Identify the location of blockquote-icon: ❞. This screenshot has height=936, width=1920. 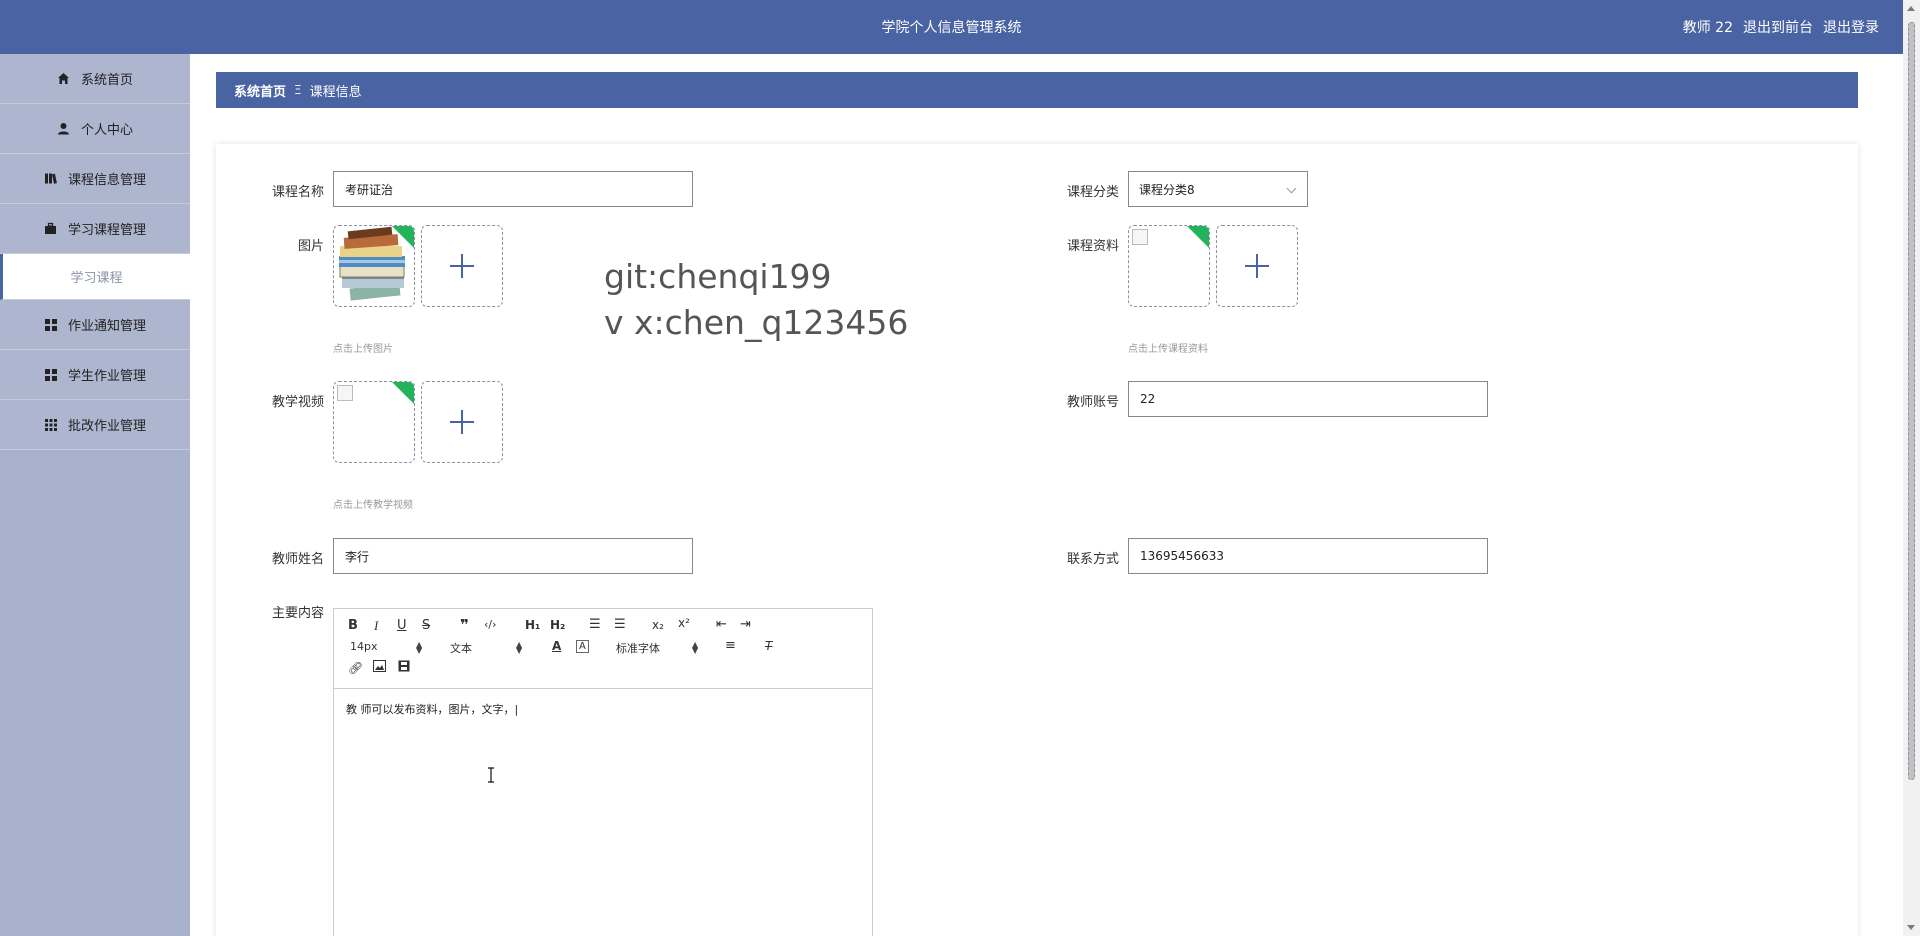
(464, 625).